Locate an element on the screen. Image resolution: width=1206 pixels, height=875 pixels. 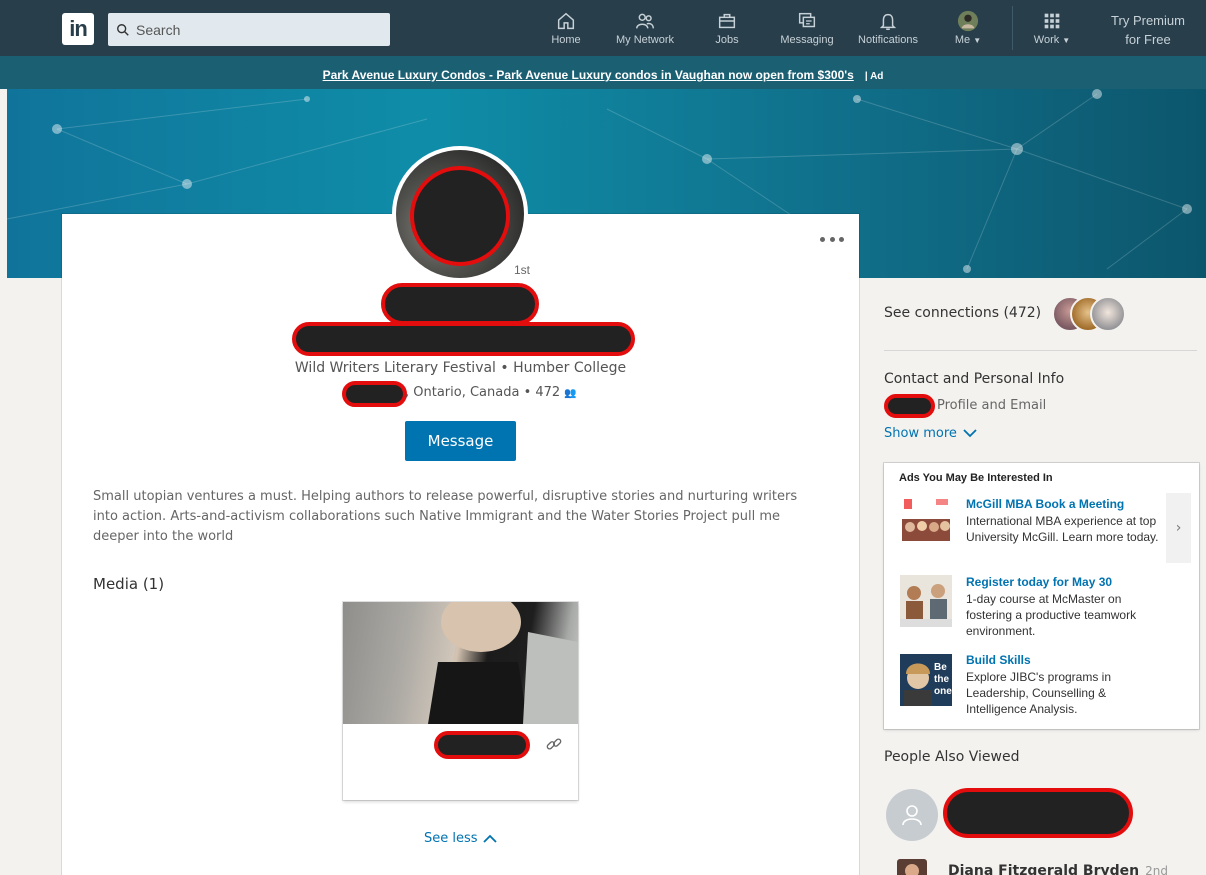
chevron-right-icon: › is located at coordinates (1178, 528).